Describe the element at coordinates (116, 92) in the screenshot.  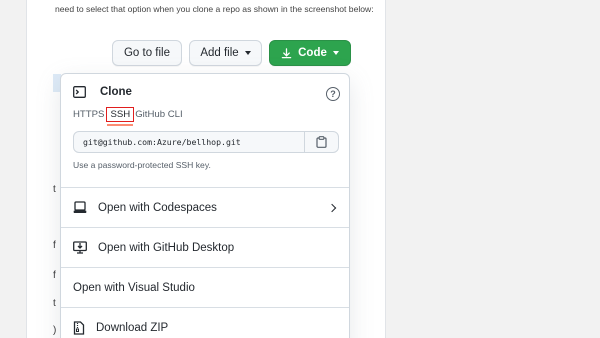
I see `clone-title: Clone` at that location.